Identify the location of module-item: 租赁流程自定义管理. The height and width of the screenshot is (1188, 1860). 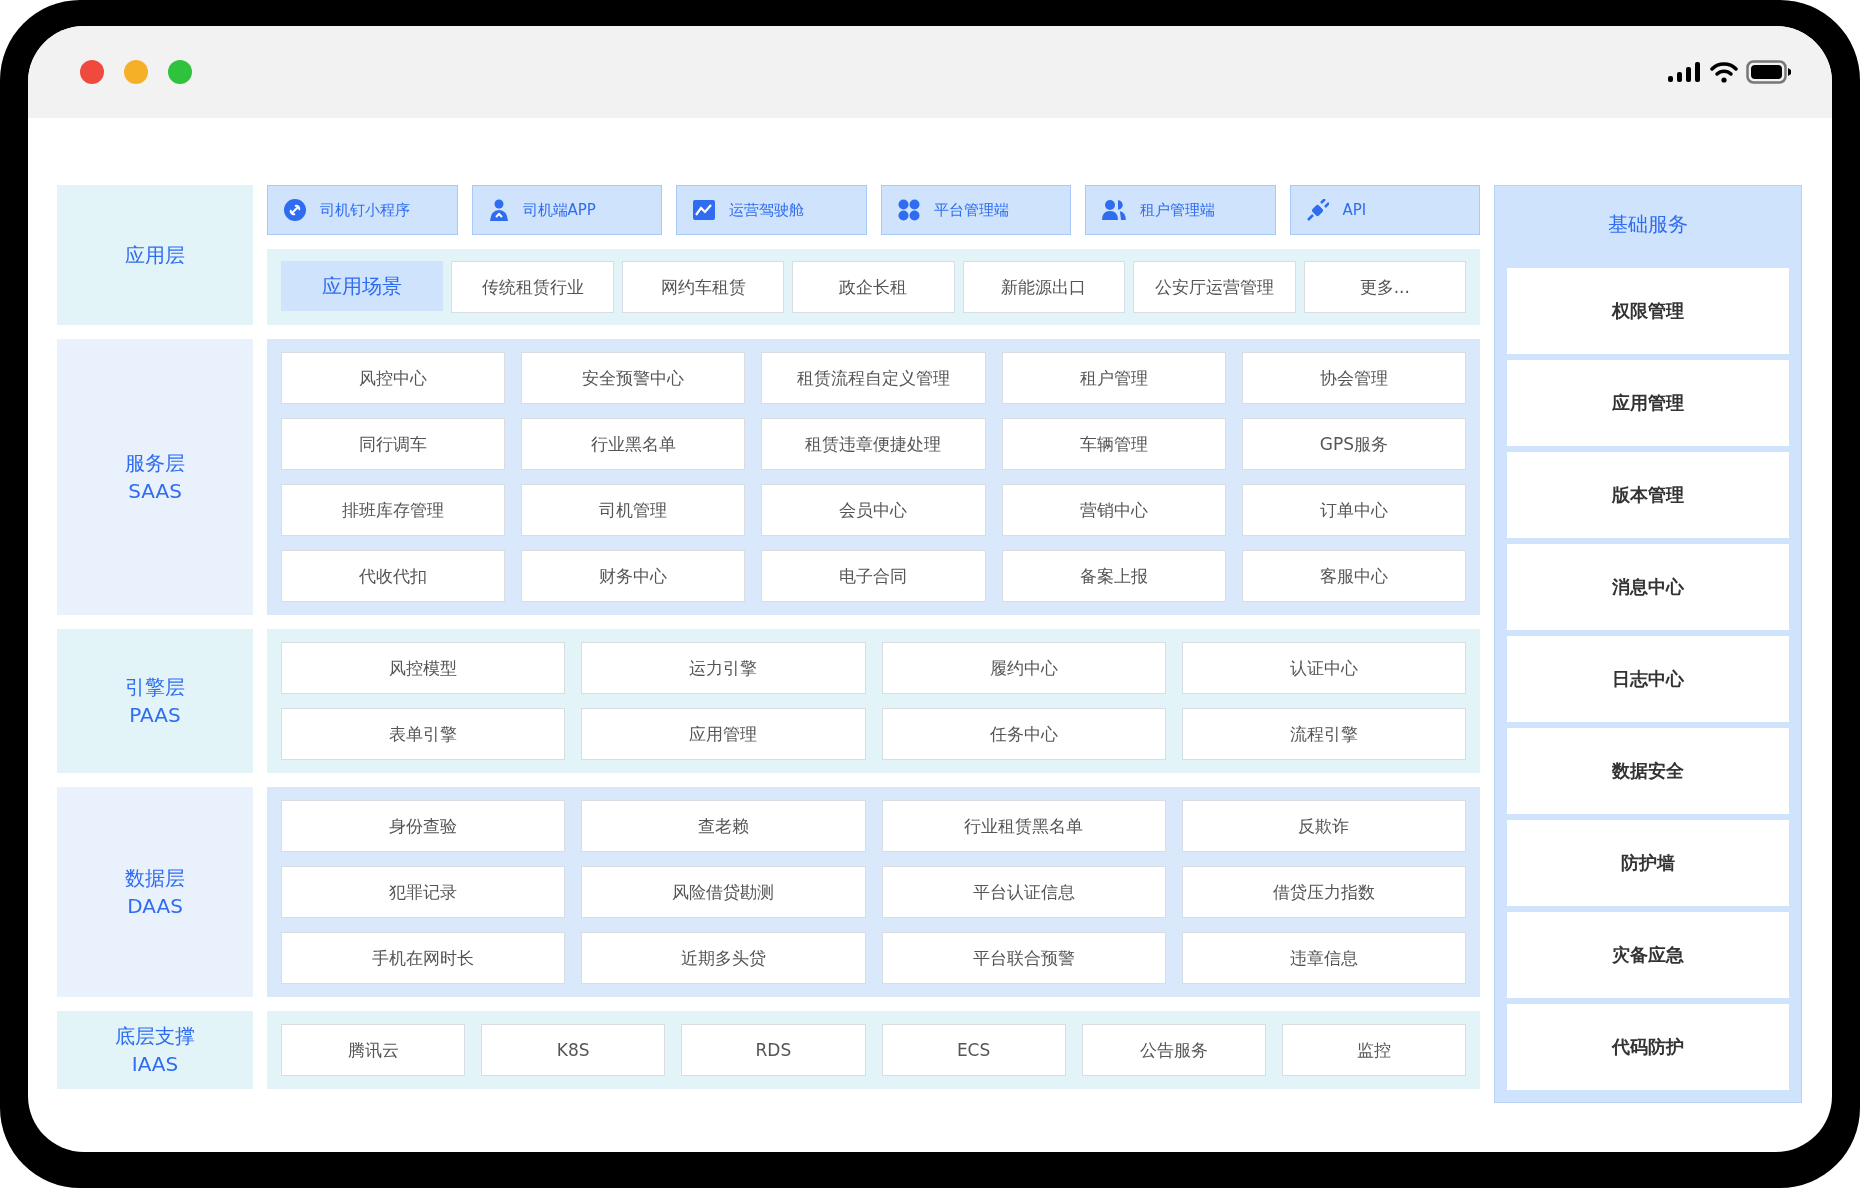
(873, 378).